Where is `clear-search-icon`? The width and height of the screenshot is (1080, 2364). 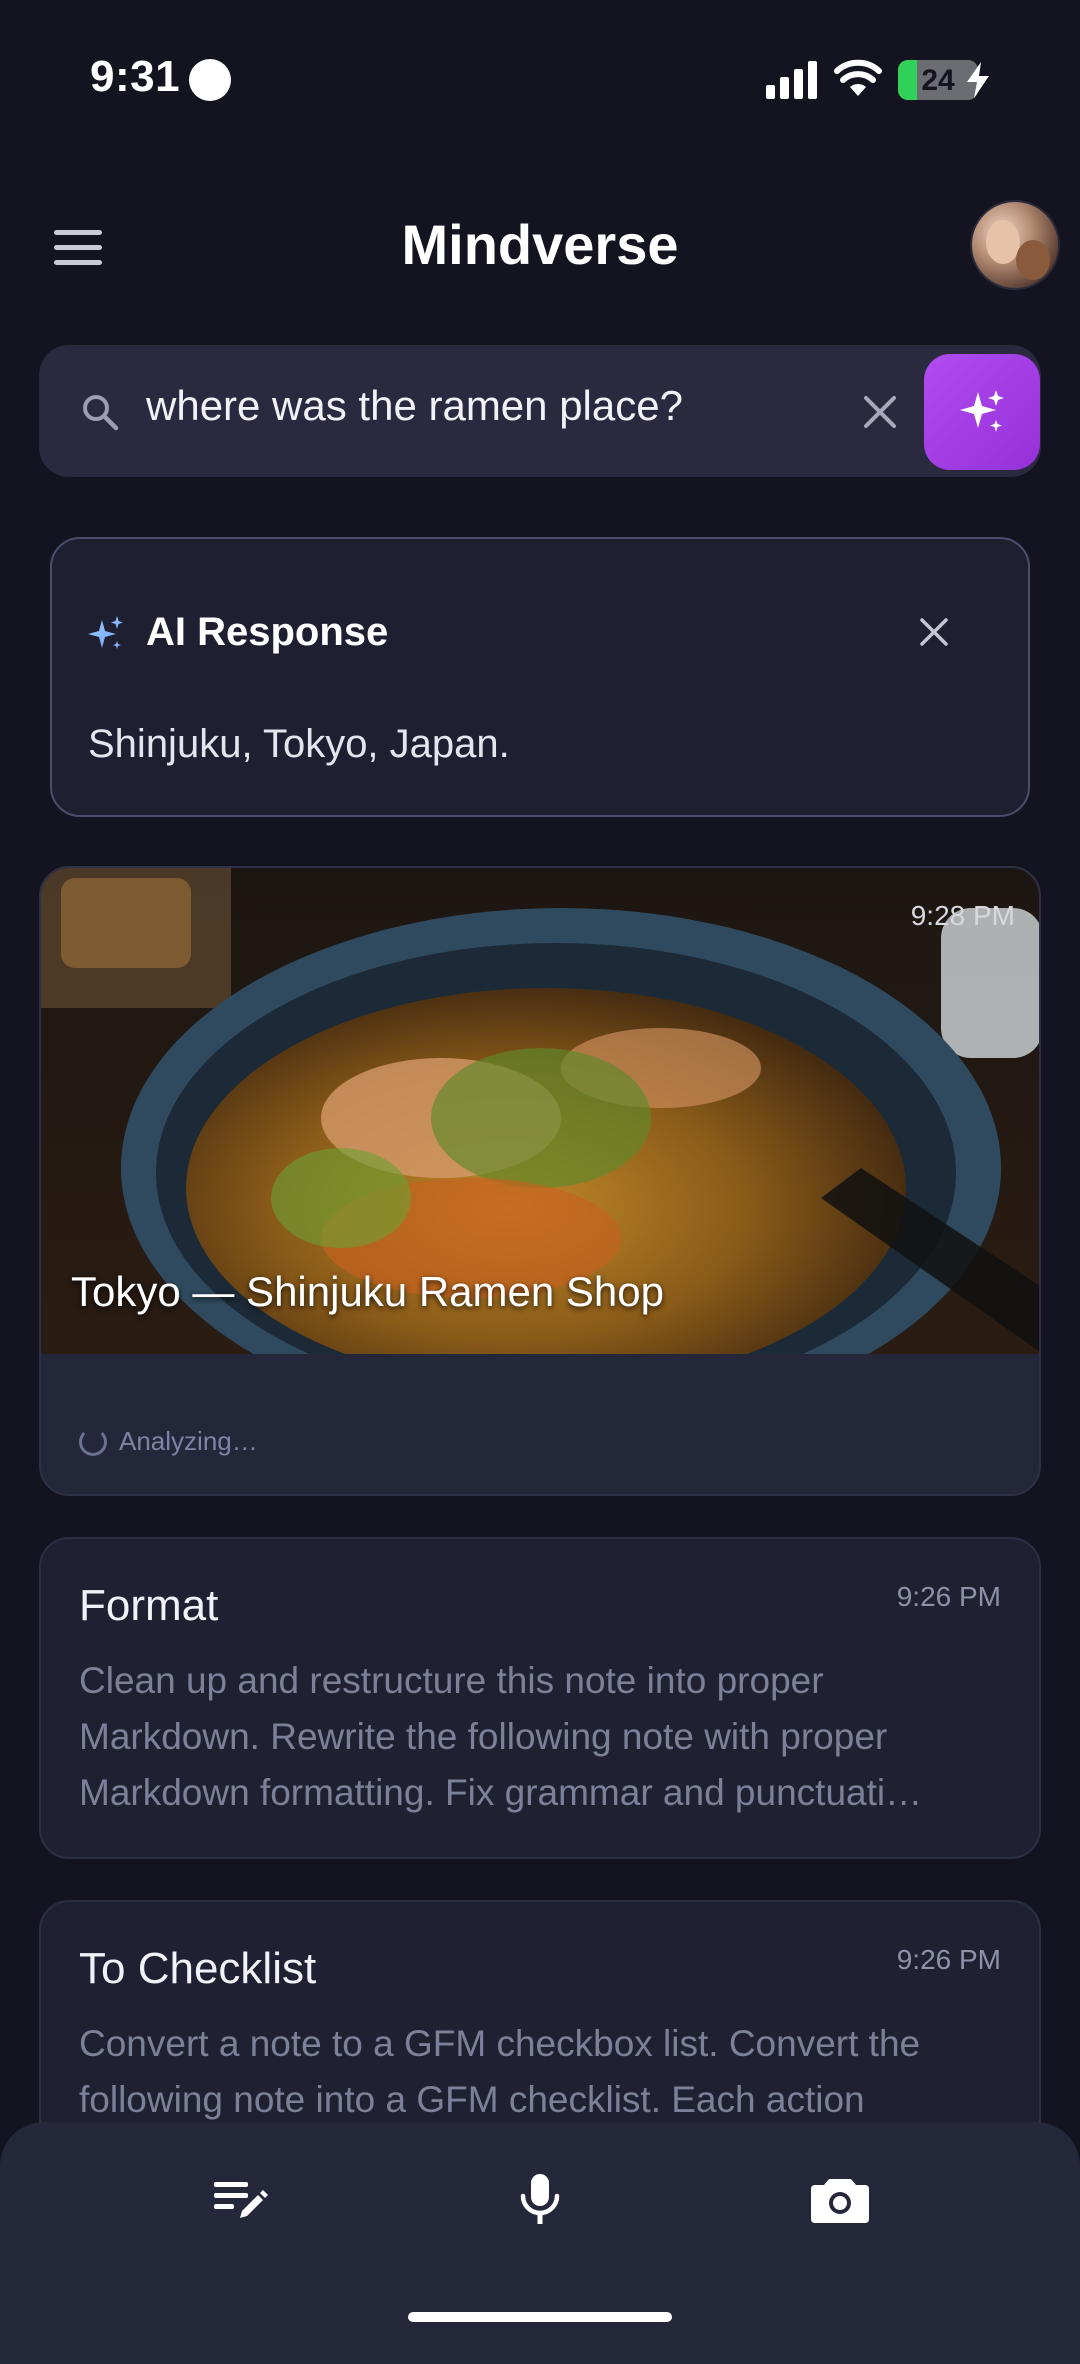
clear-search-icon is located at coordinates (880, 412).